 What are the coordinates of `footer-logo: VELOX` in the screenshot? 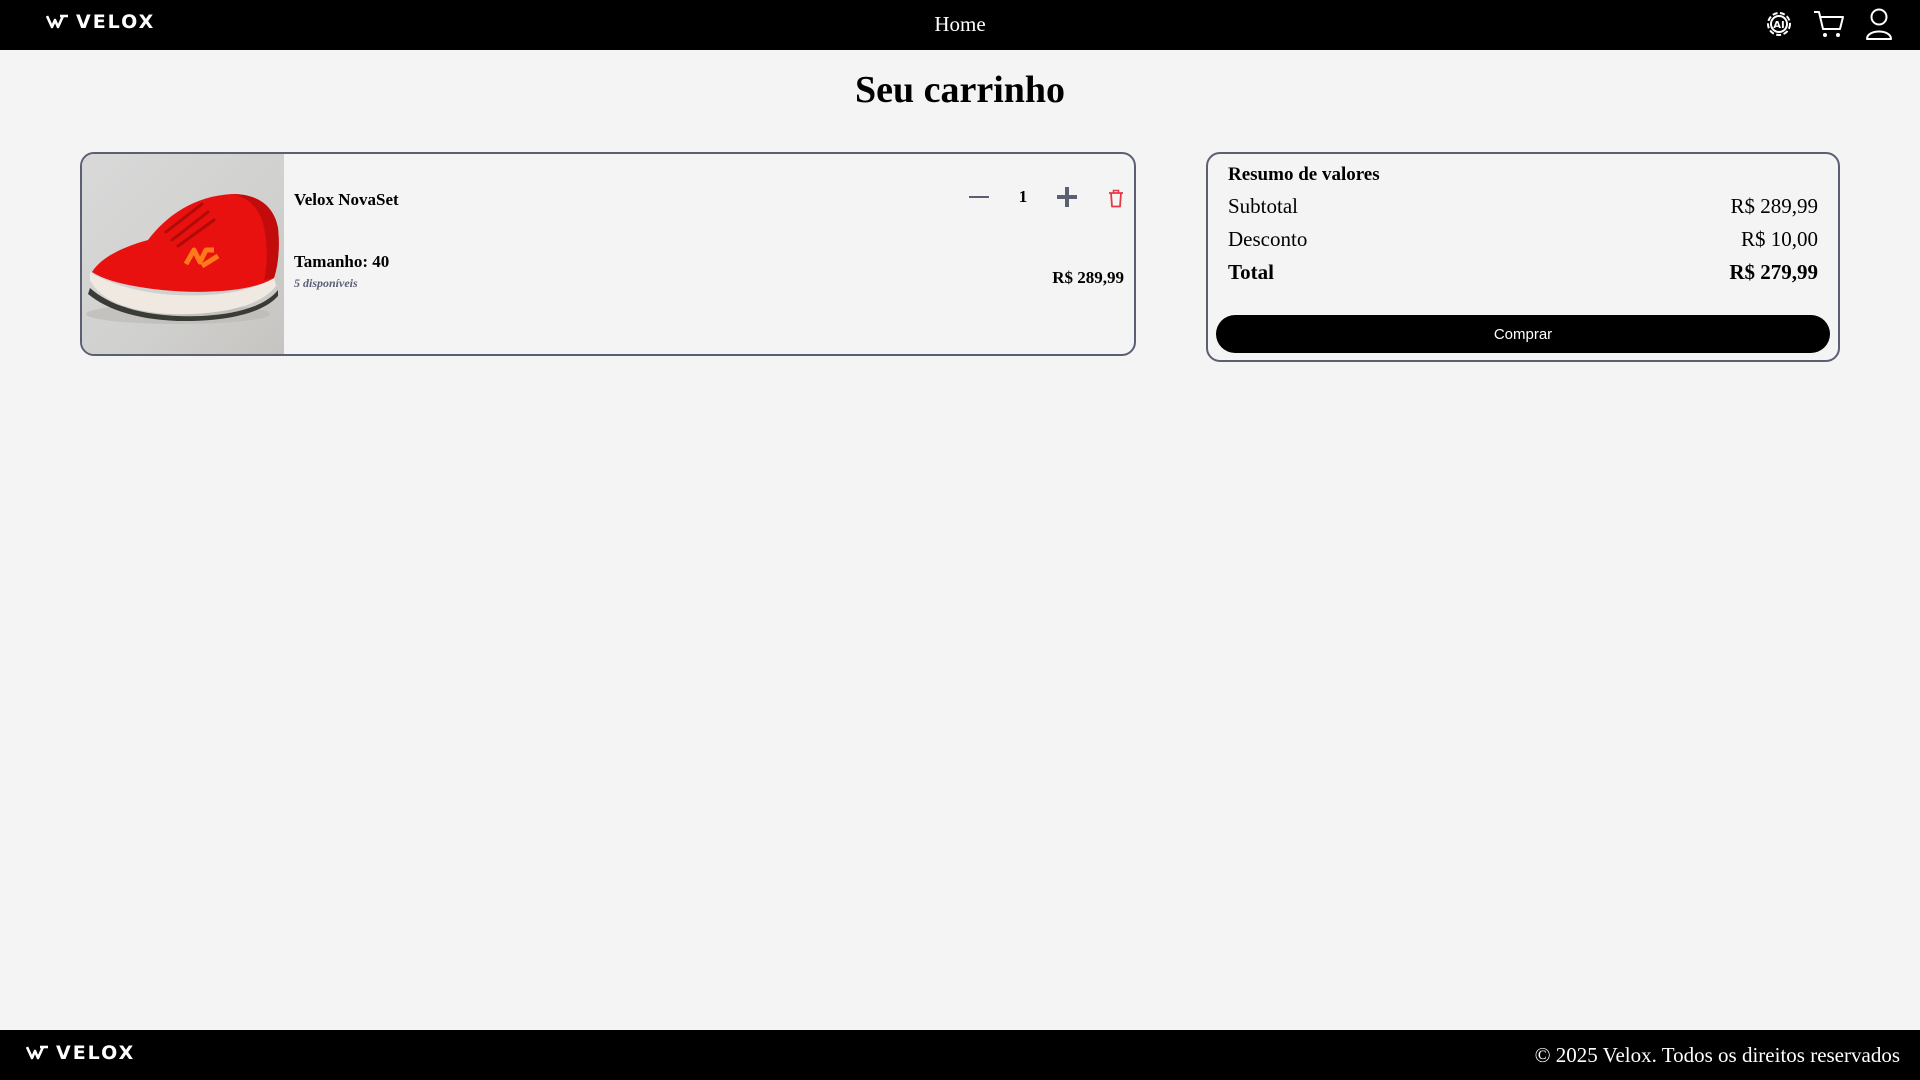 It's located at (80, 1053).